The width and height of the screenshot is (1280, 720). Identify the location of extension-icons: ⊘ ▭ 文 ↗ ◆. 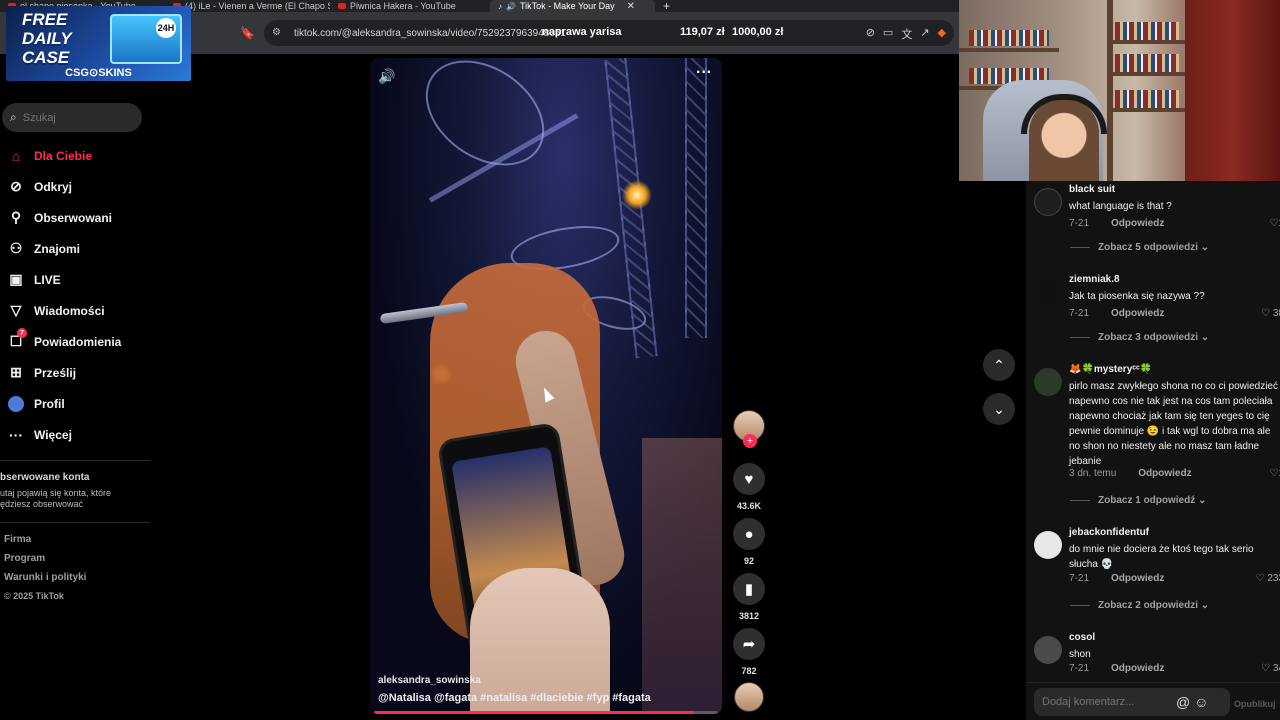
(906, 34).